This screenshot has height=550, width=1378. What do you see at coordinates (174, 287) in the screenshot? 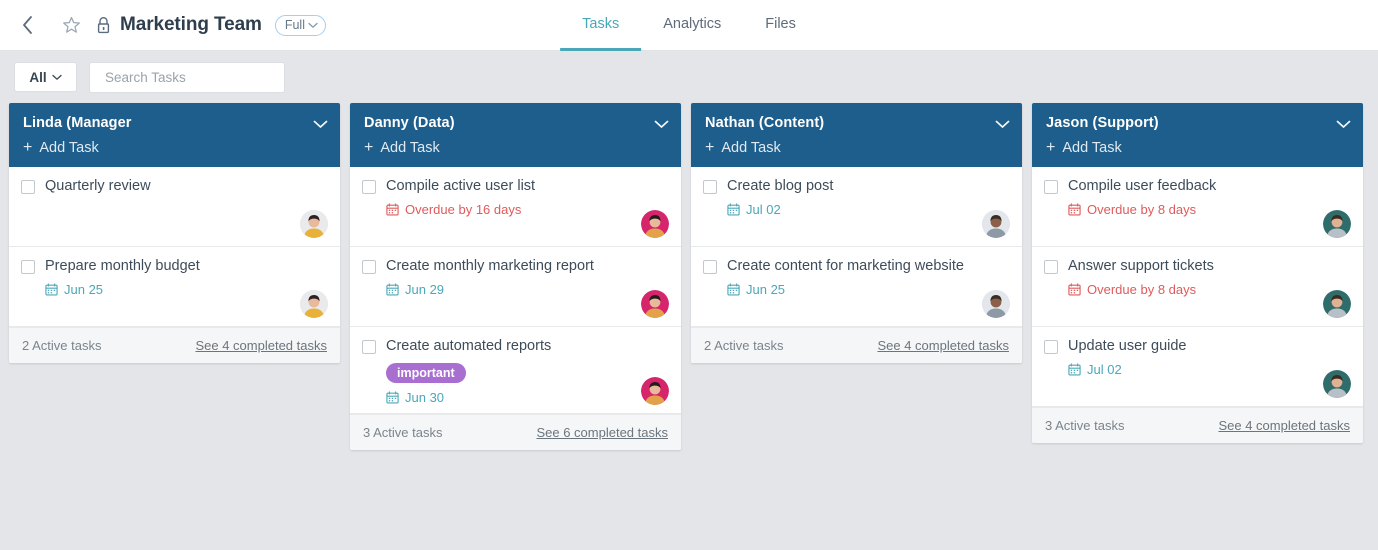
I see `task-card: Prepare monthly budget Jun 25` at bounding box center [174, 287].